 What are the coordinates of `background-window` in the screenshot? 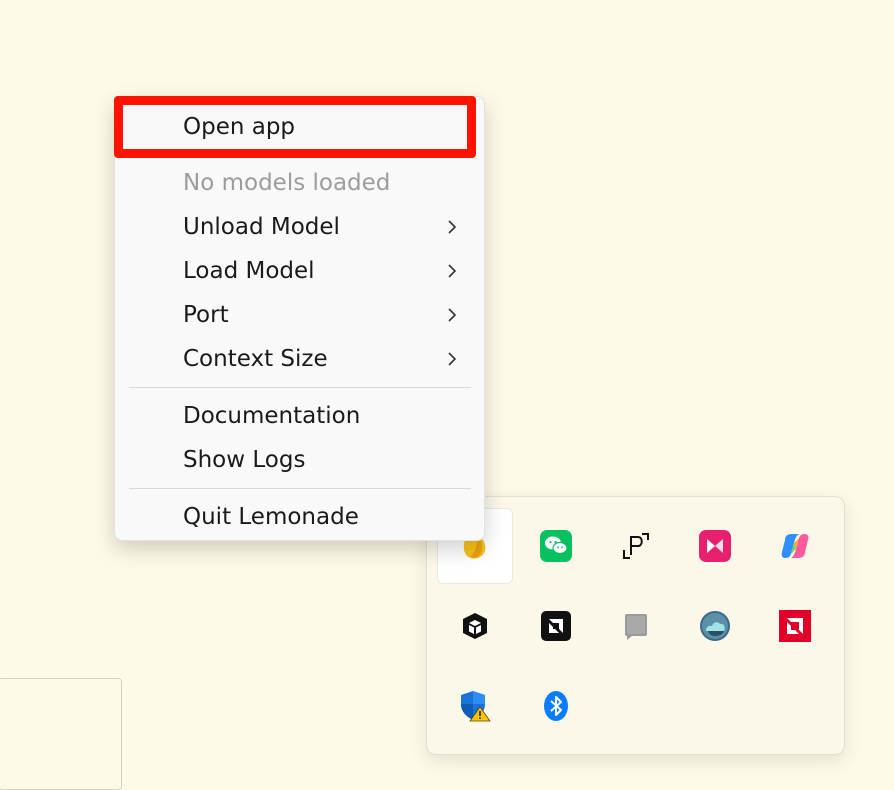 It's located at (61, 734).